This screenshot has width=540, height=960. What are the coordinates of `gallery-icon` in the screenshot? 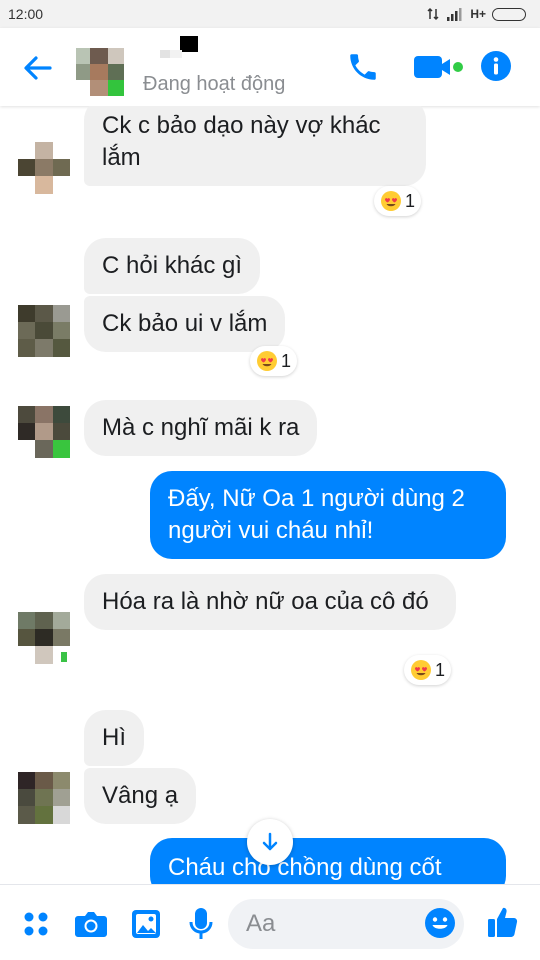 It's located at (146, 924).